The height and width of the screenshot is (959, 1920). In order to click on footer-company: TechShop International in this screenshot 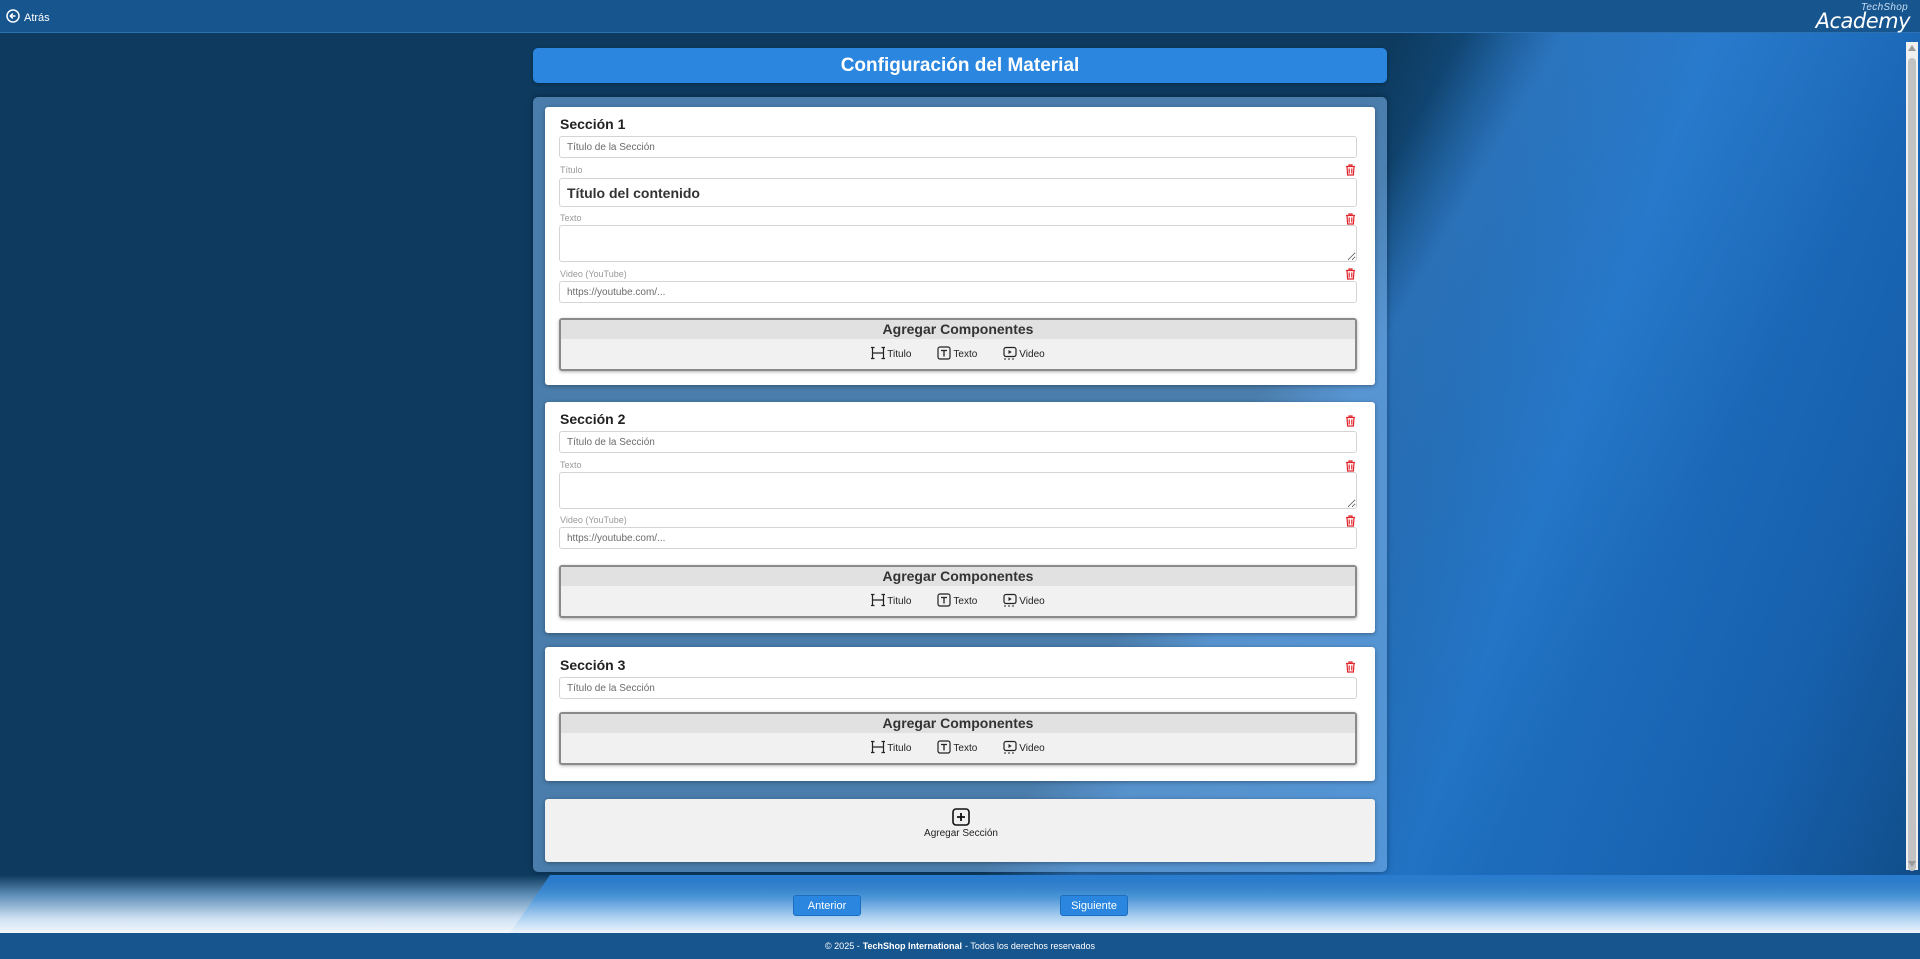, I will do `click(912, 946)`.